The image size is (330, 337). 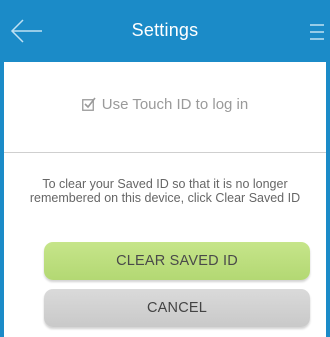 I want to click on page-title: Settings, so click(x=165, y=30).